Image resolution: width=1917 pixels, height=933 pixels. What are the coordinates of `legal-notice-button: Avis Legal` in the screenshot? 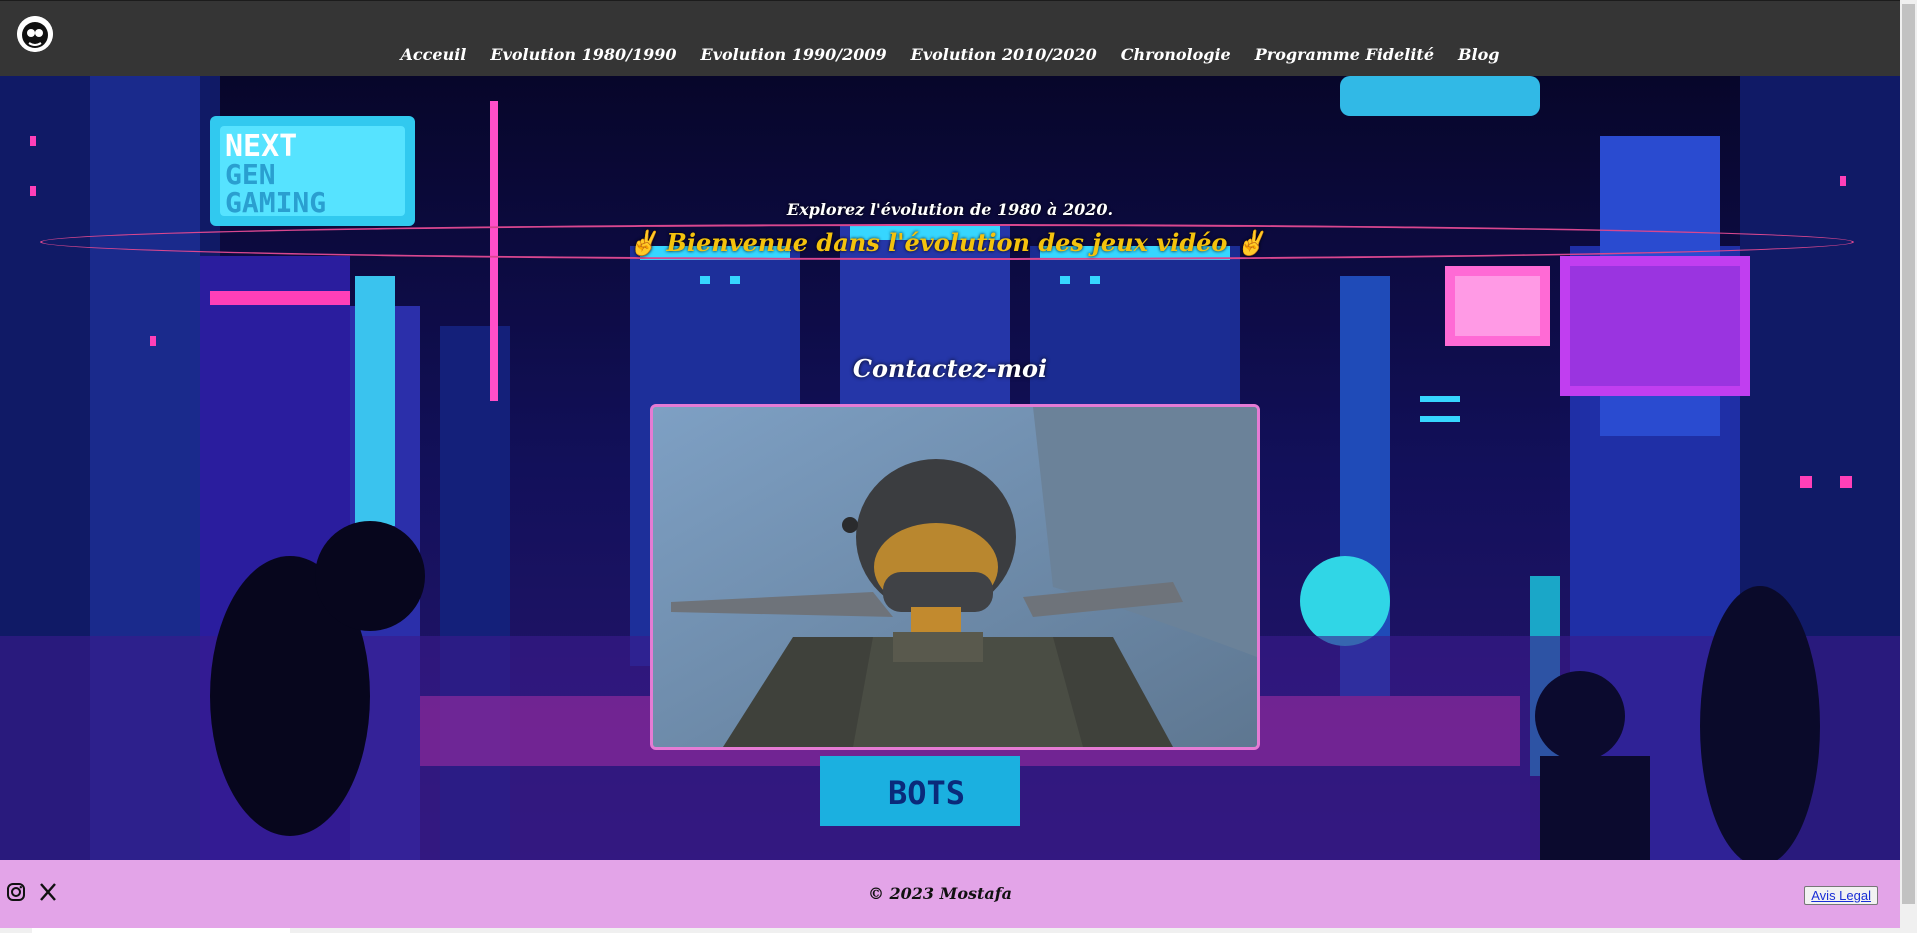 It's located at (1841, 895).